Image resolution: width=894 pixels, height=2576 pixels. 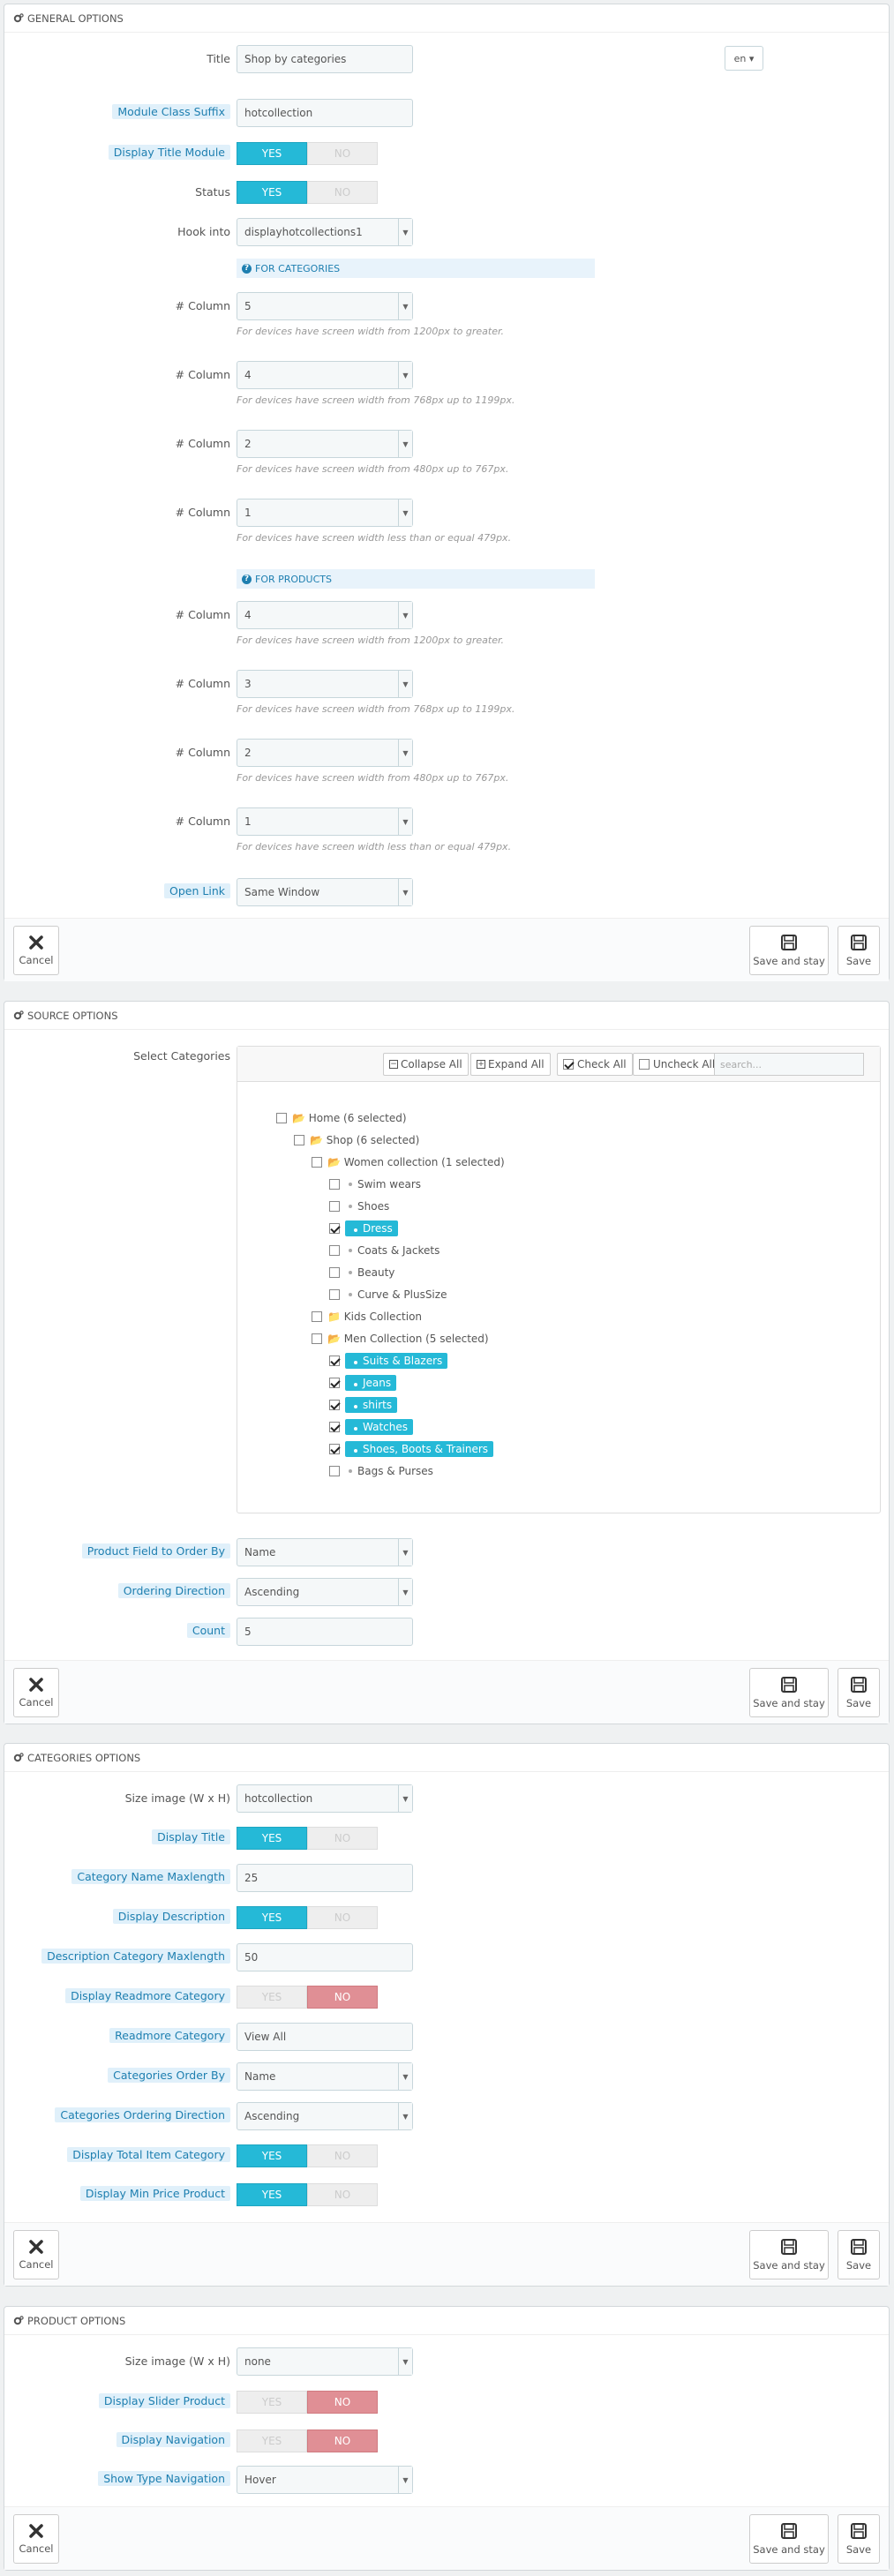 I want to click on tree-node-curve: Curve & PlusSize, so click(x=388, y=1294).